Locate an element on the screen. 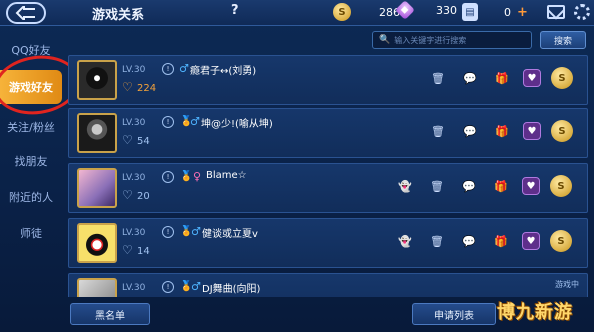 Image resolution: width=594 pixels, height=332 pixels. request-list-button: 申请列表 is located at coordinates (454, 314).